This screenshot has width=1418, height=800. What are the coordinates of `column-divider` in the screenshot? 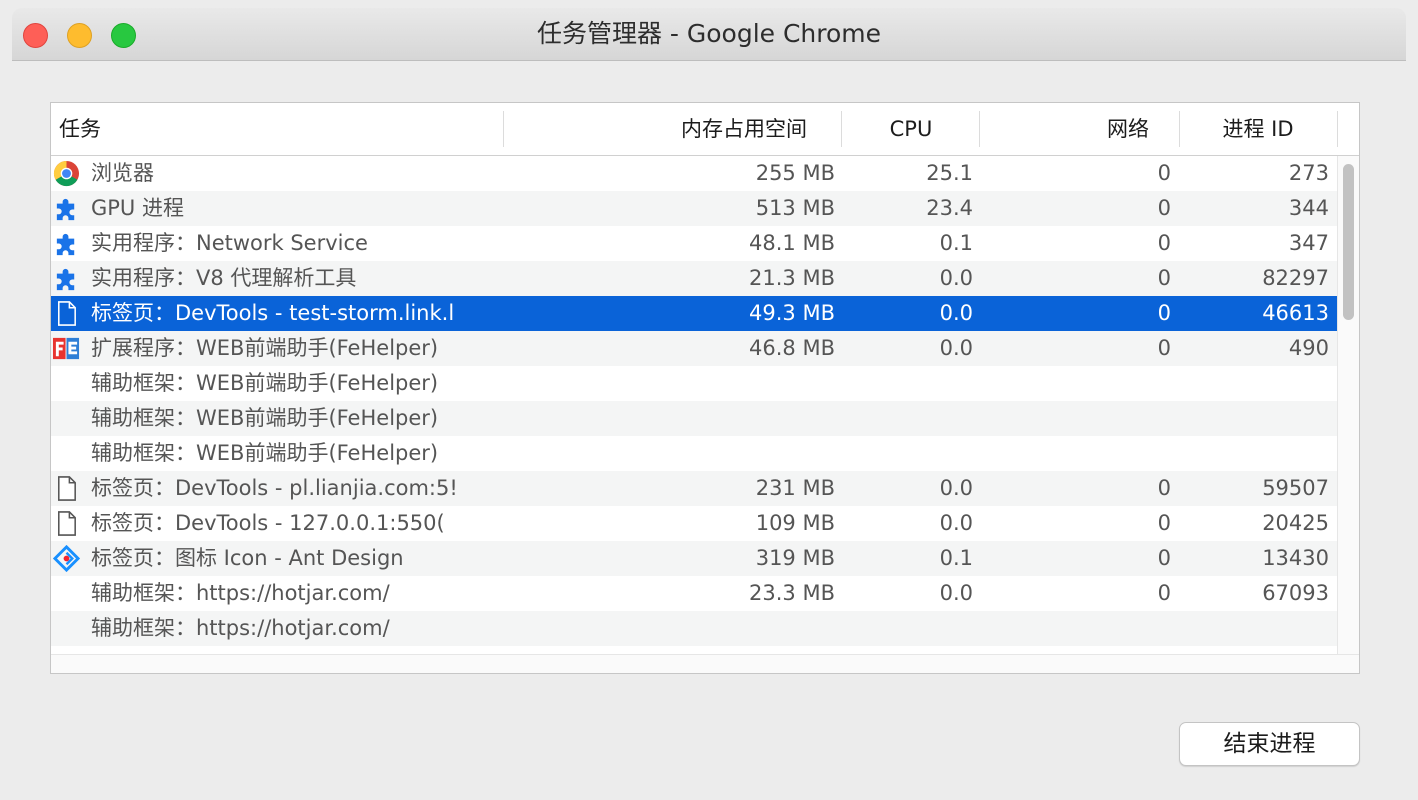 It's located at (1337, 129).